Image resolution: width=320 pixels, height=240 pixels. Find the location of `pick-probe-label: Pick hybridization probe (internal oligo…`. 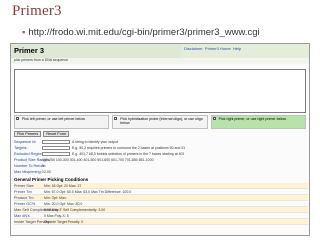

pick-probe-label: Pick hybridization probe (internal oligo… is located at coordinates (161, 121).